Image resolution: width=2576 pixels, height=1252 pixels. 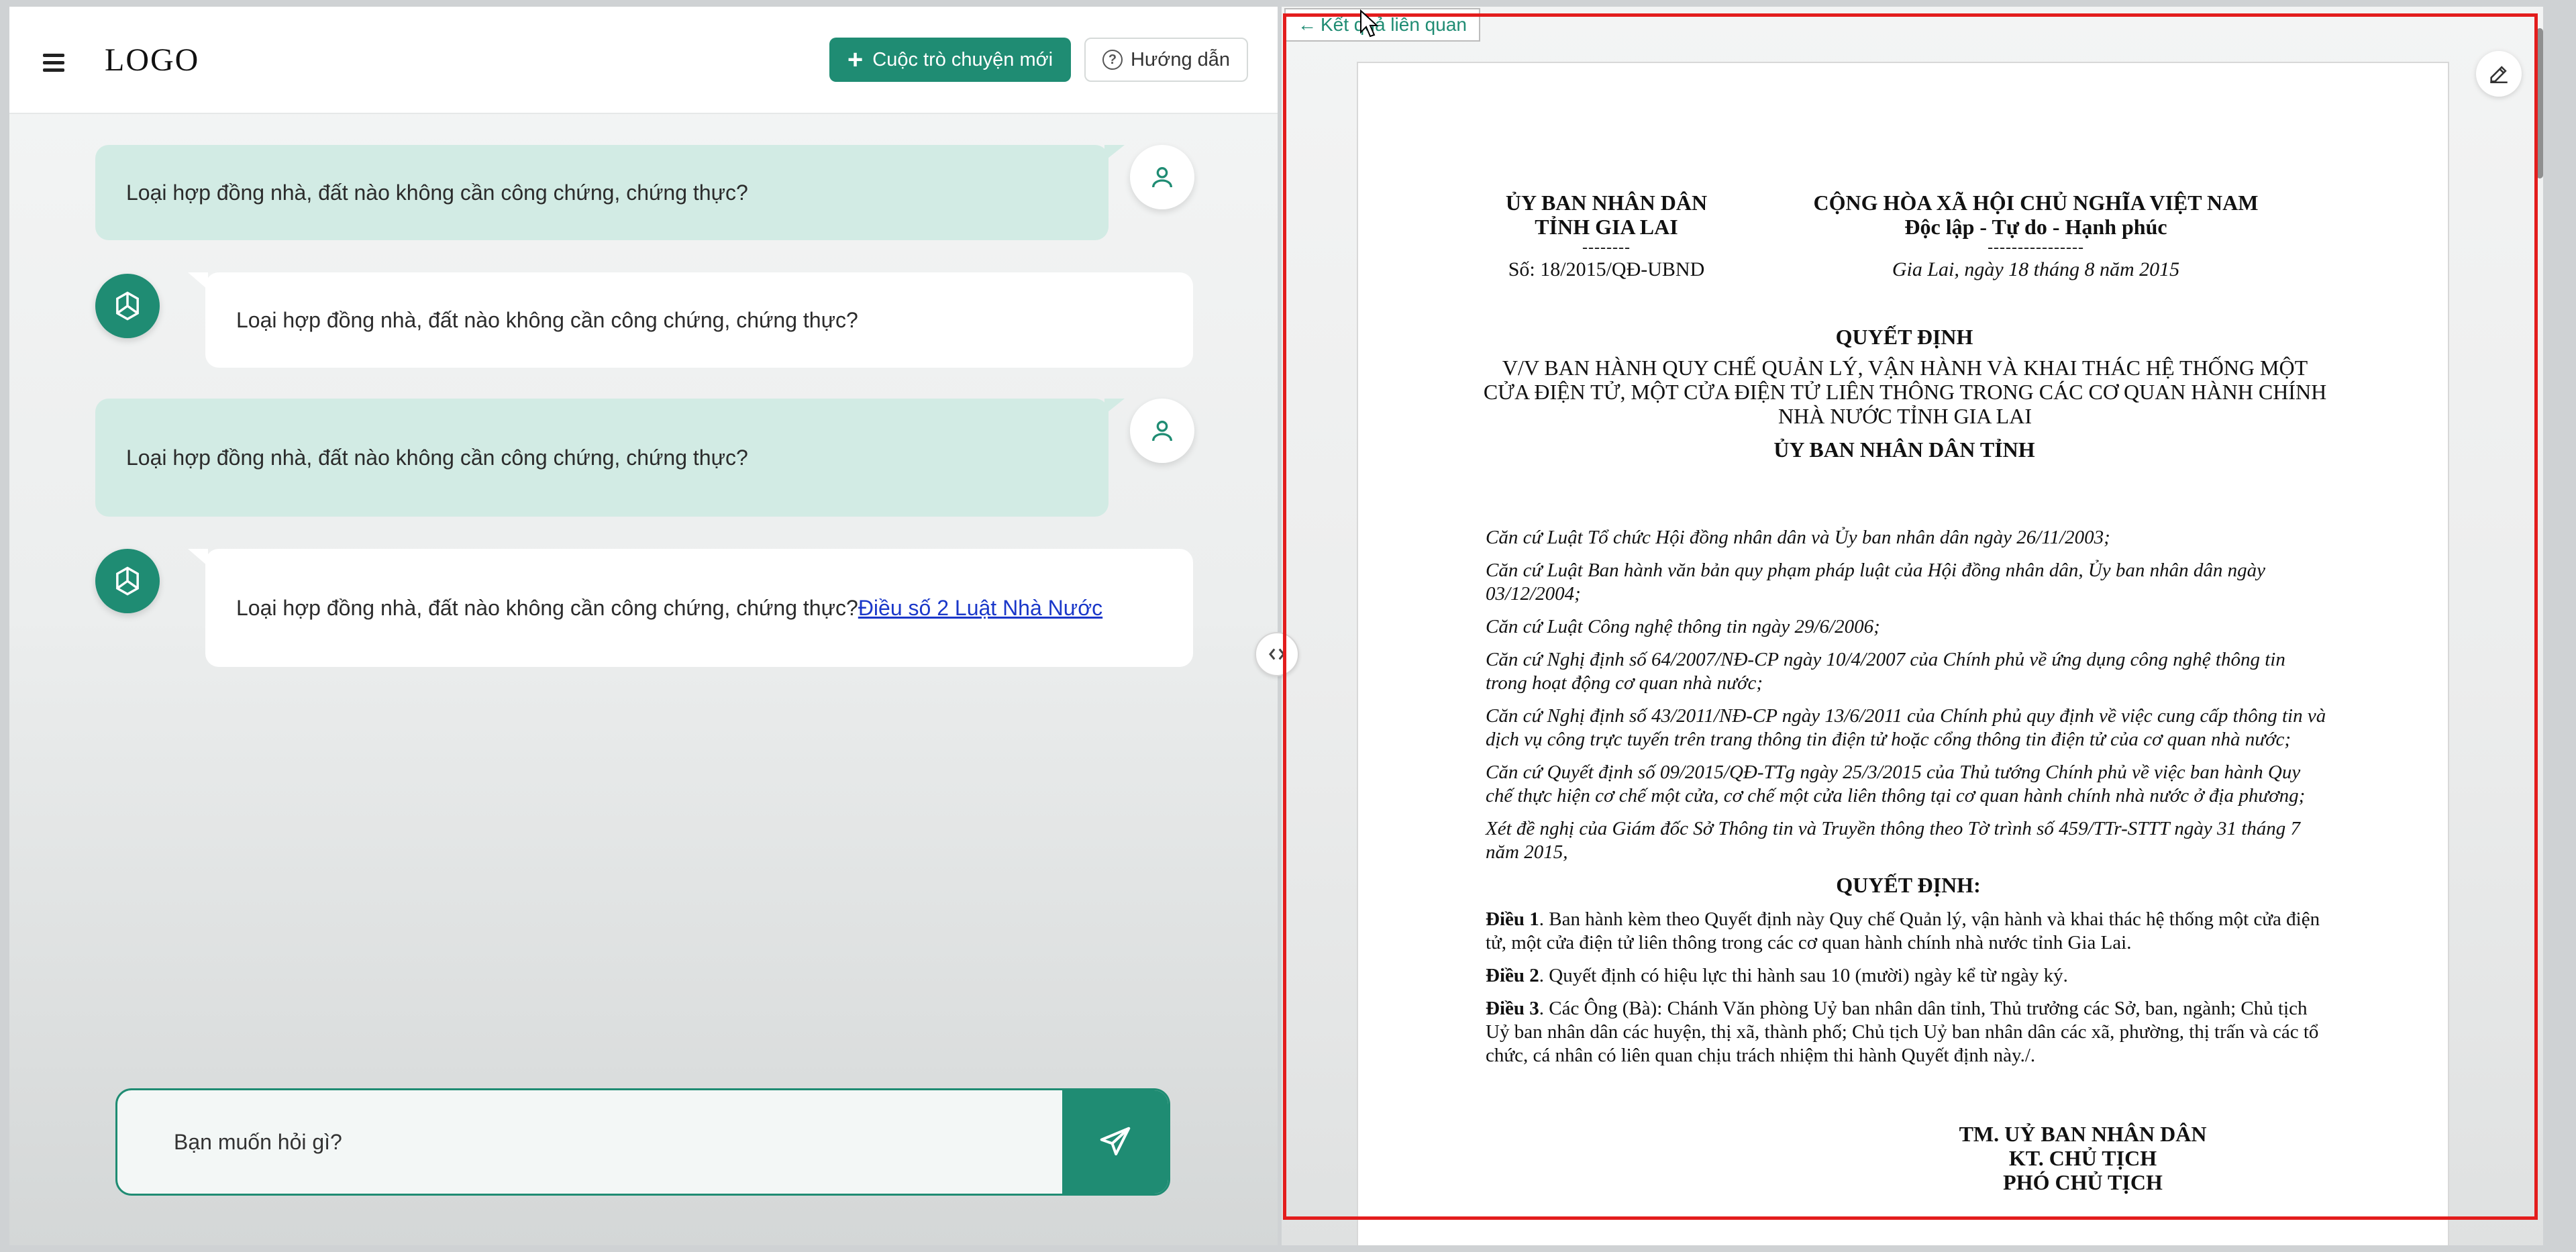 I want to click on help-label: Hướng dẫn, so click(x=1180, y=59).